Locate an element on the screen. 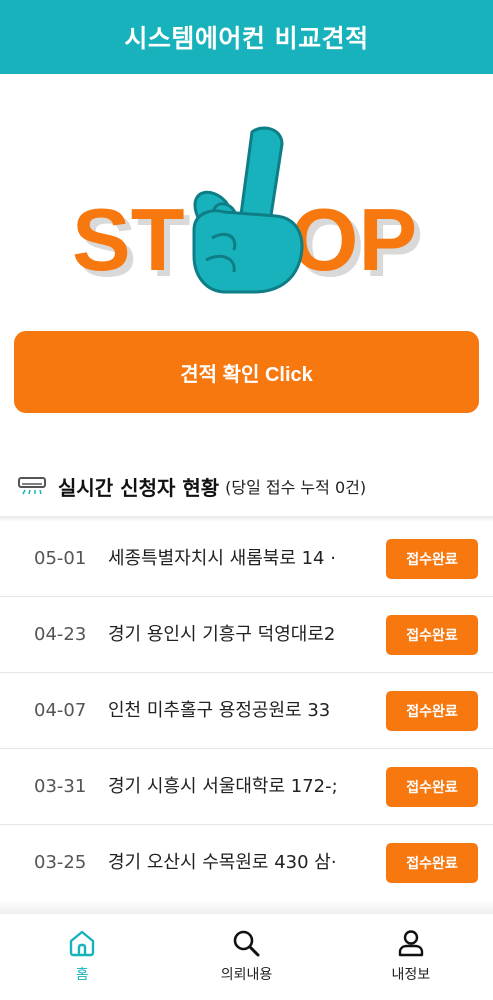 The image size is (493, 1000). list-item: 05-01 세종특별자치시 새롬북로 14 · 접수완료 is located at coordinates (246, 559).